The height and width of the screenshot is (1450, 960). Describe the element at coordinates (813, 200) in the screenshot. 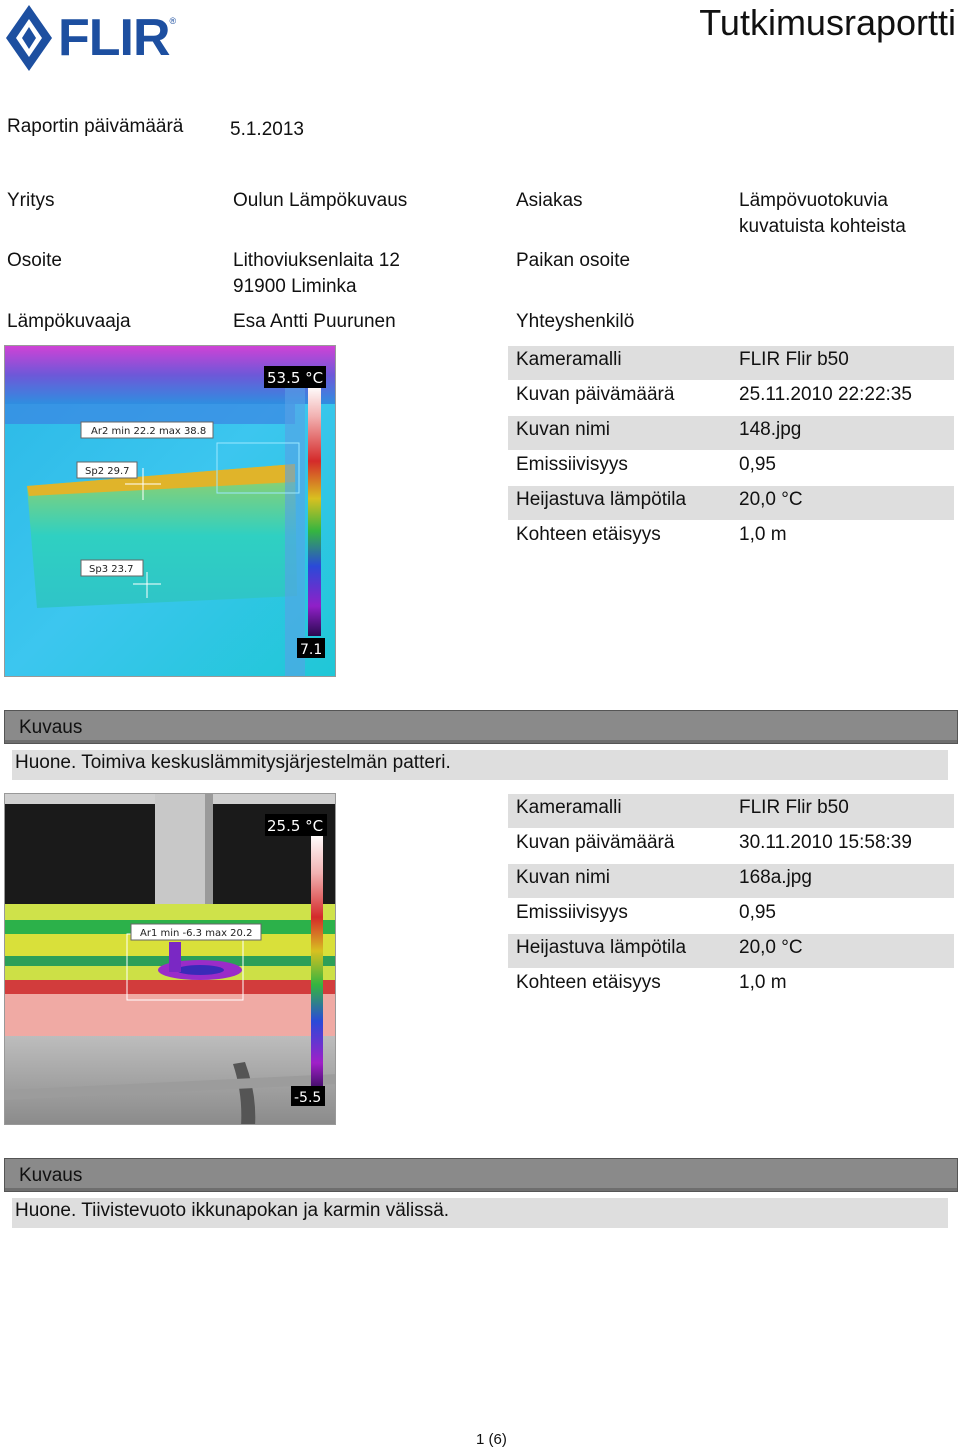

I see `client-value-line1: Lämpövuotokuvia` at that location.